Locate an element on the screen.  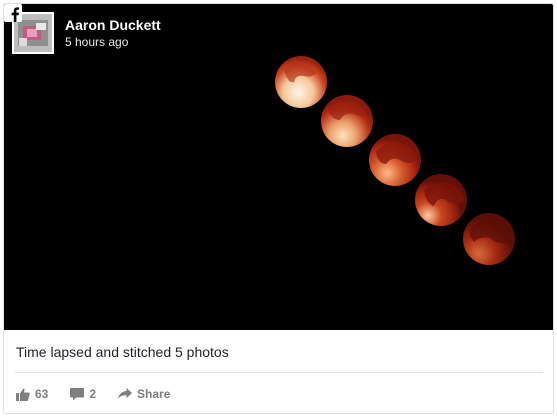
comment-icon is located at coordinates (77, 393).